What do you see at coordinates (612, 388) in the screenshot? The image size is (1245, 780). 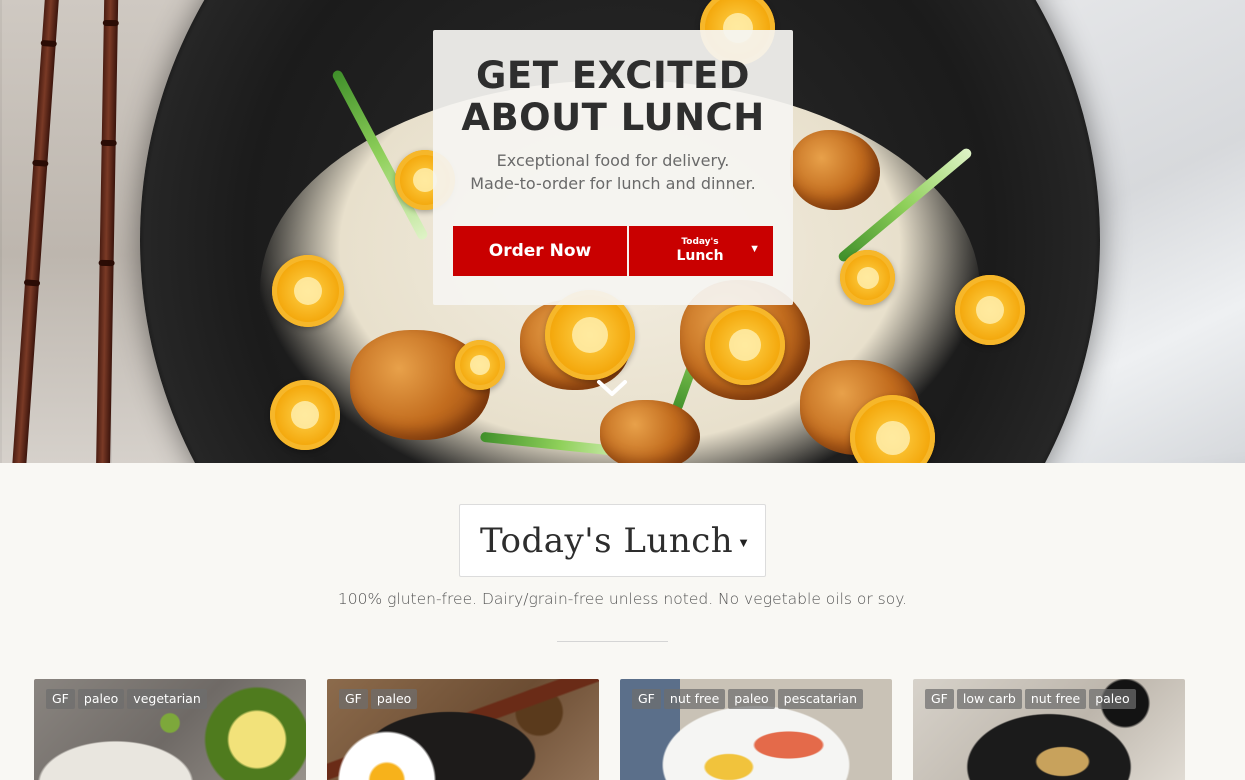 I see `chevron-down-icon` at bounding box center [612, 388].